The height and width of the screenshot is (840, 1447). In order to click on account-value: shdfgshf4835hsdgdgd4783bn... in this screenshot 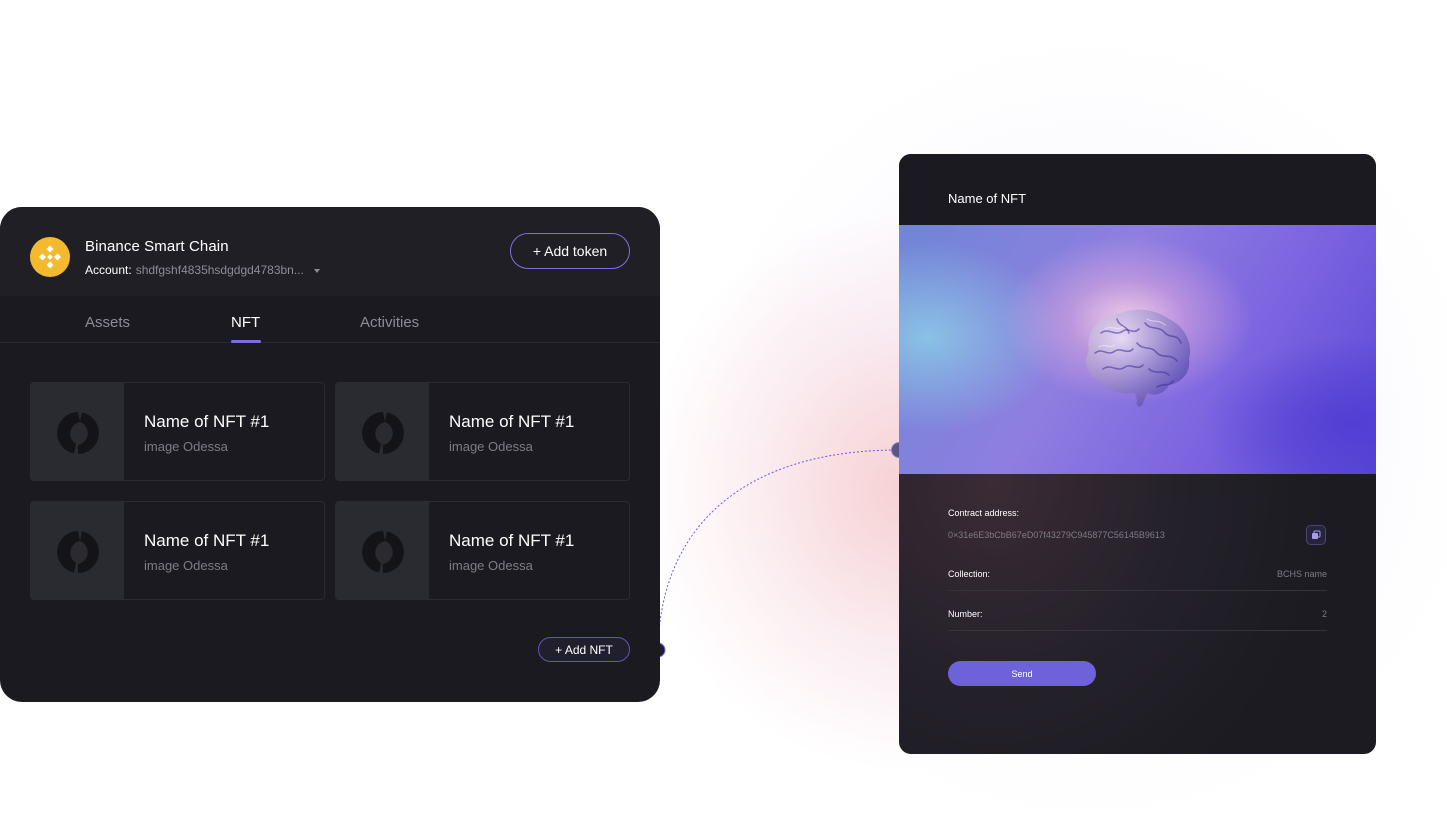, I will do `click(219, 270)`.